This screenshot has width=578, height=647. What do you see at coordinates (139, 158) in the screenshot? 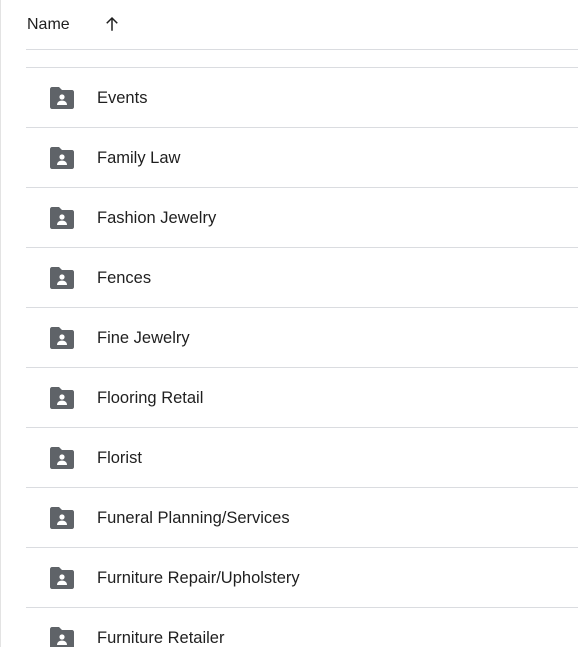
I see `folder-name: Family Law` at bounding box center [139, 158].